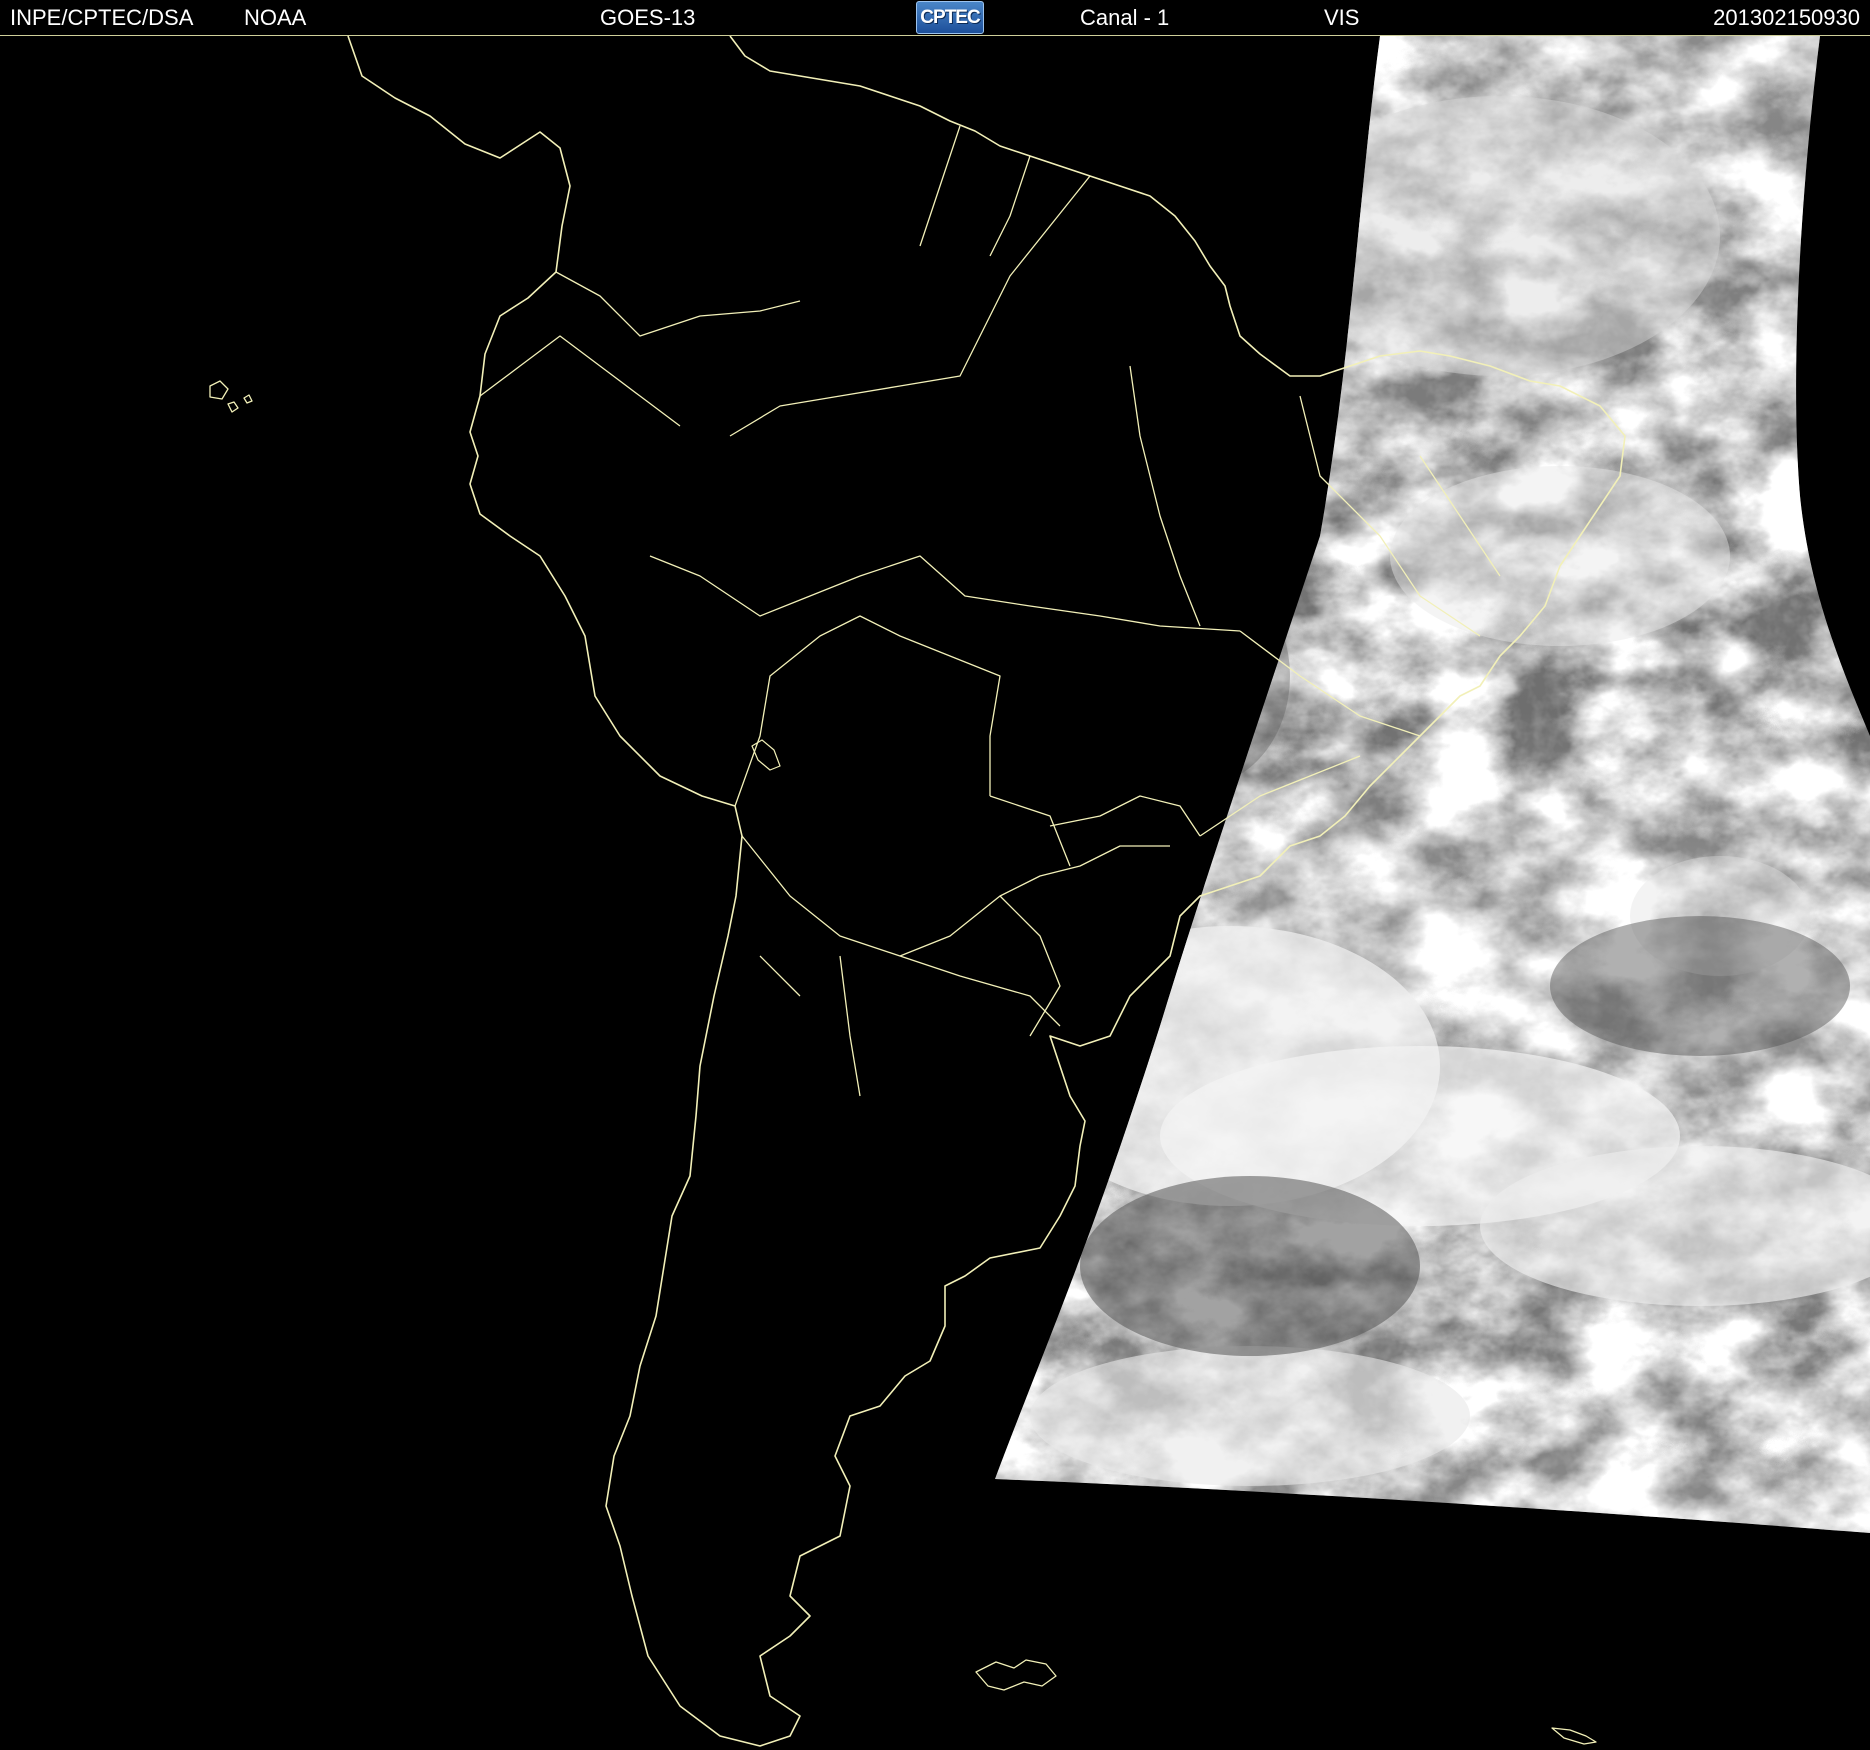 The height and width of the screenshot is (1750, 1870). I want to click on falkland-islands, so click(1016, 1675).